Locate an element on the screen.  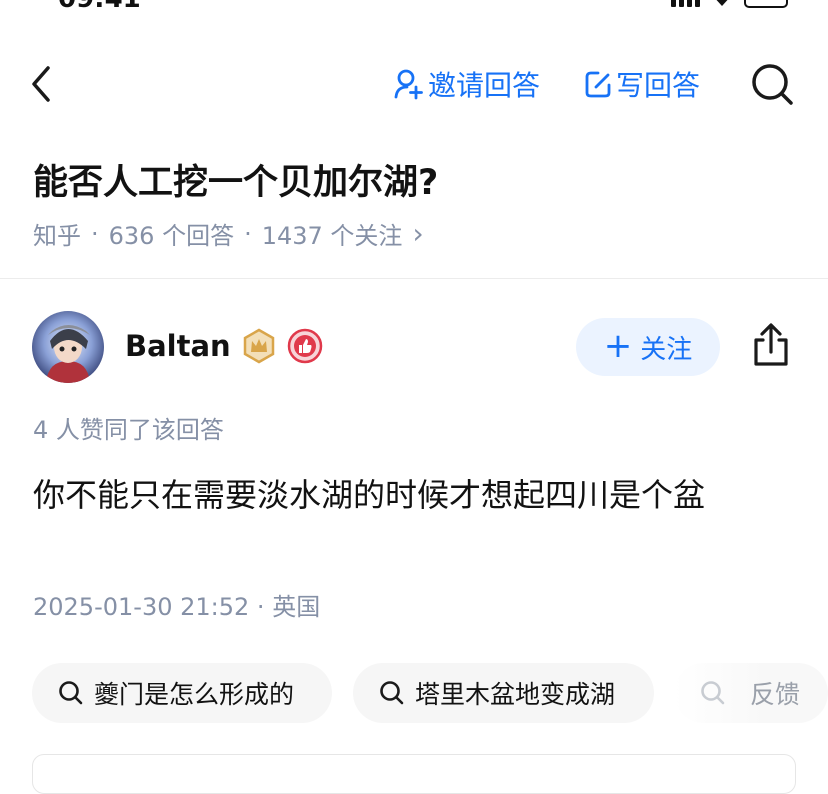
author-info: Baltan is located at coordinates (224, 346).